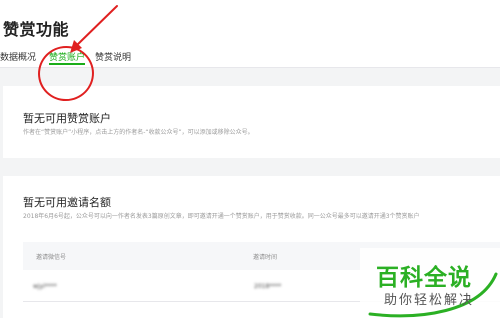 The image size is (500, 318). Describe the element at coordinates (424, 278) in the screenshot. I see `watermark-title: 百科全说` at that location.